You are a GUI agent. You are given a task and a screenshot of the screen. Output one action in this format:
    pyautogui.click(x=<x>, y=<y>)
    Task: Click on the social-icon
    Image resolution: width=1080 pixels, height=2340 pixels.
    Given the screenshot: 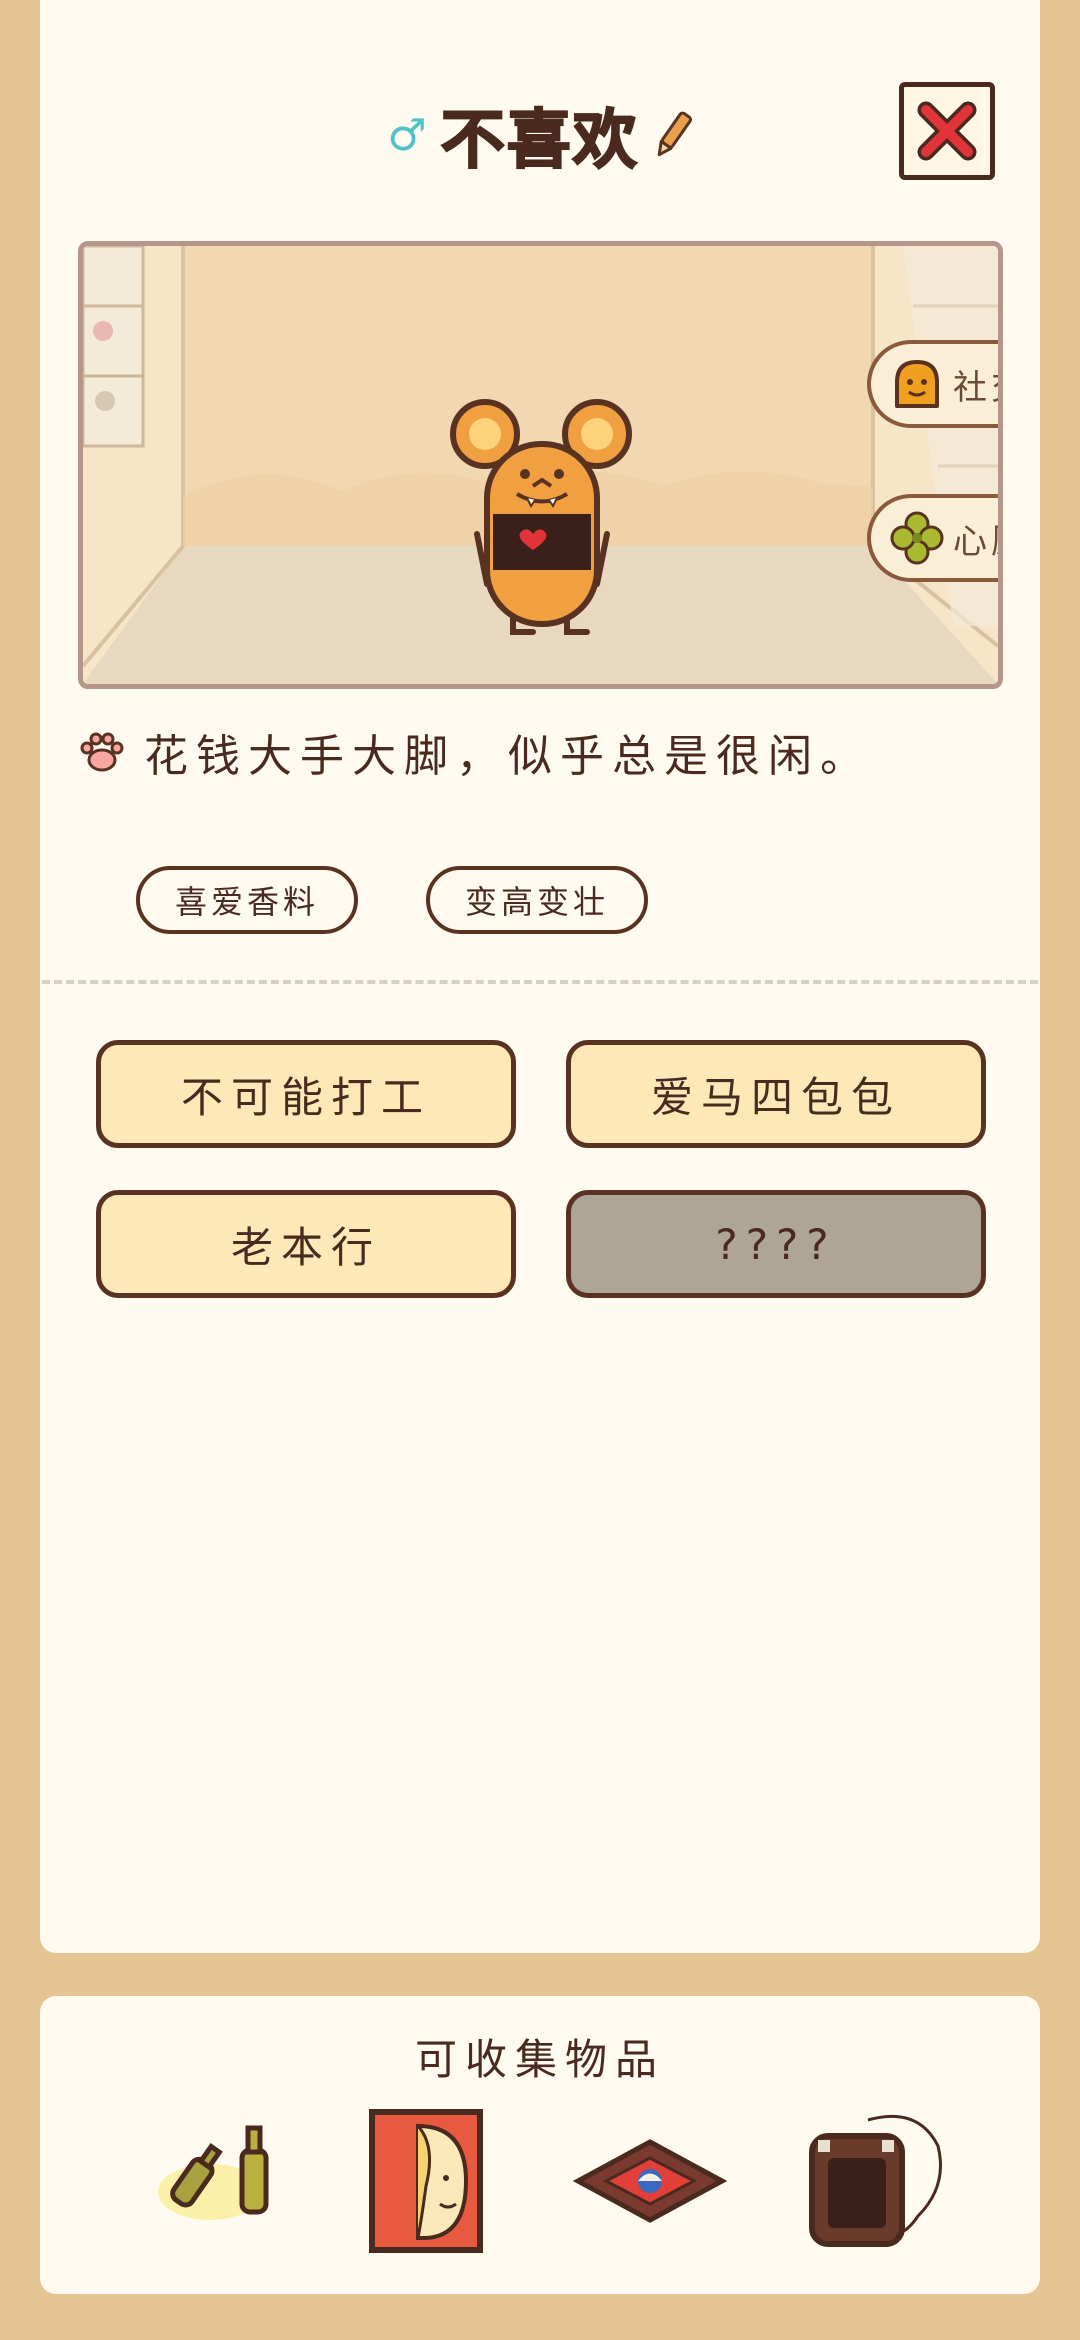 What is the action you would take?
    pyautogui.click(x=917, y=384)
    